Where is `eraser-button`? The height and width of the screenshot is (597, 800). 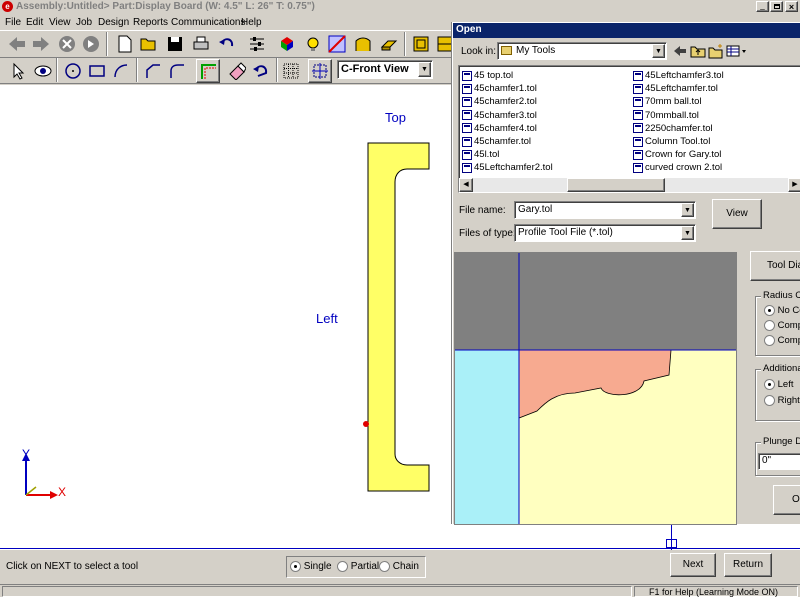 eraser-button is located at coordinates (237, 71).